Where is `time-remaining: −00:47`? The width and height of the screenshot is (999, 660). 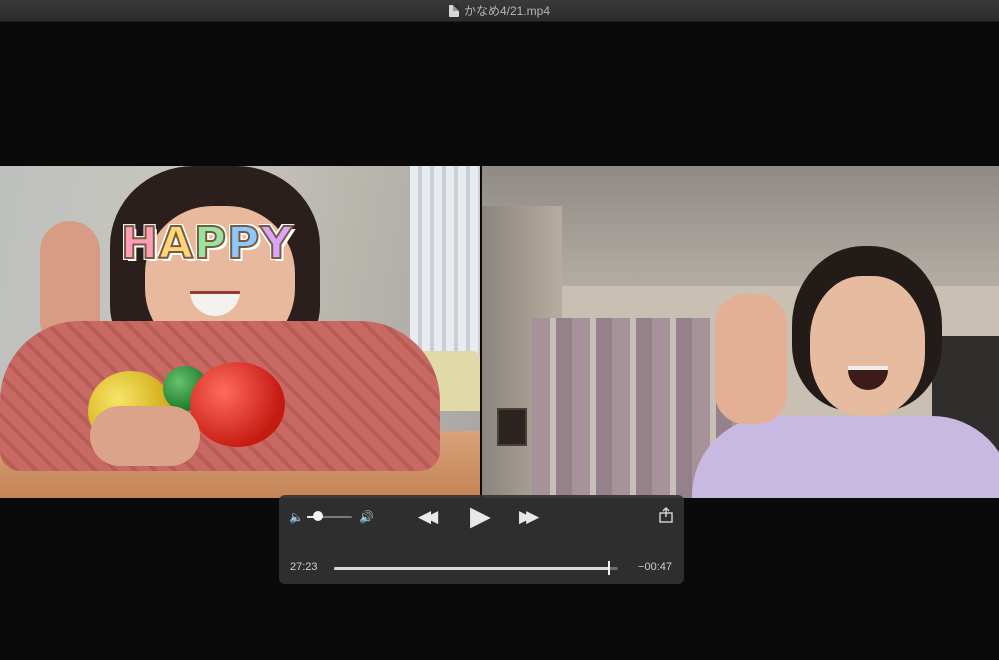
time-remaining: −00:47 is located at coordinates (655, 567).